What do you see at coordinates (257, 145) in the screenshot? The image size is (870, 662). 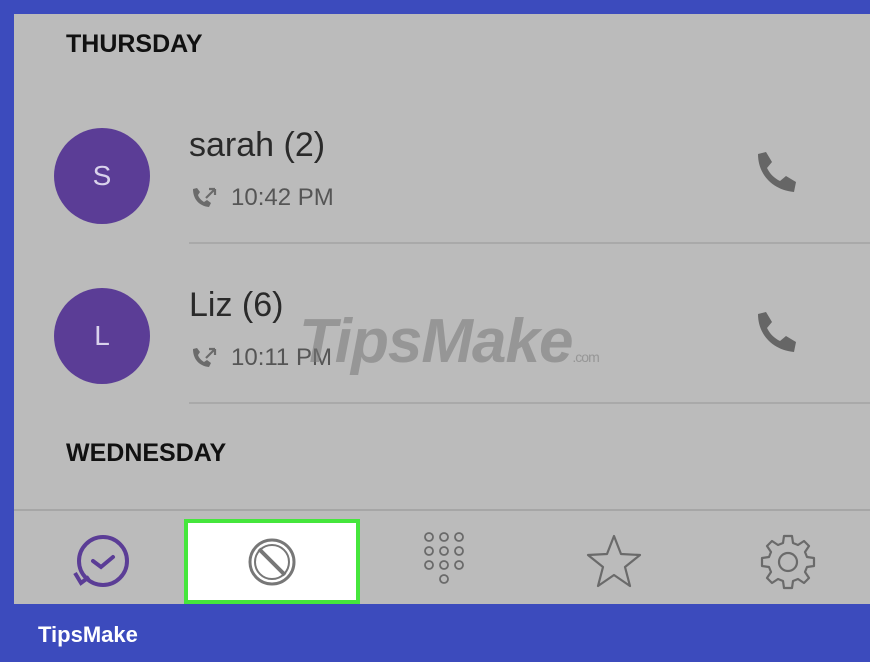 I see `contact-name: sarah (2)` at bounding box center [257, 145].